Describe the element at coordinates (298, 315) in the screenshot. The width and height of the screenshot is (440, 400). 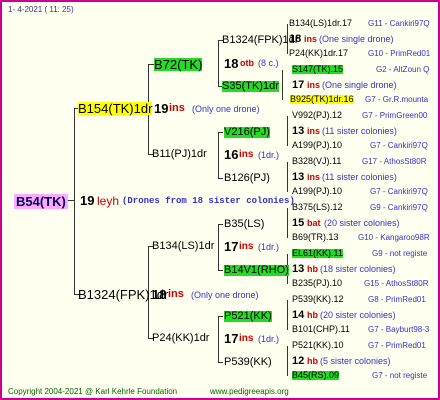
I see `gen4-count: 14` at that location.